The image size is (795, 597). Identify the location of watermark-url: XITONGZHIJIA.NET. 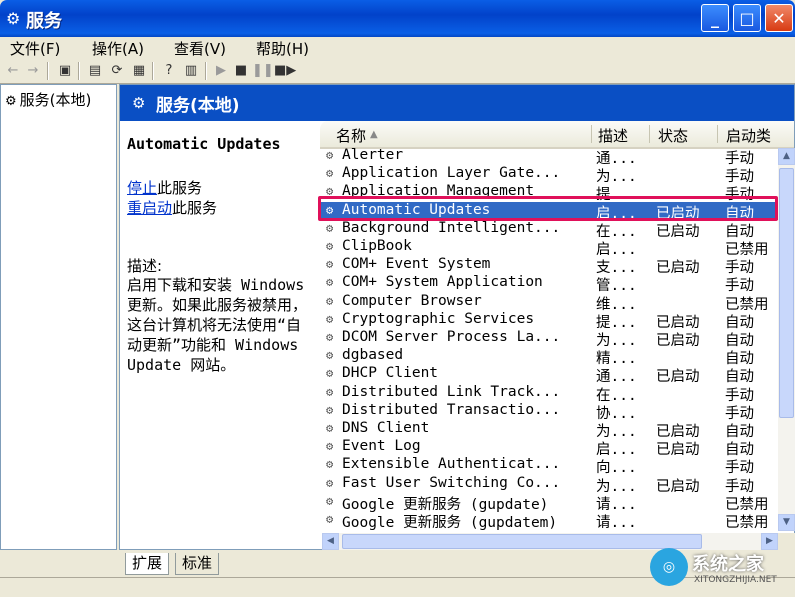
(735, 580).